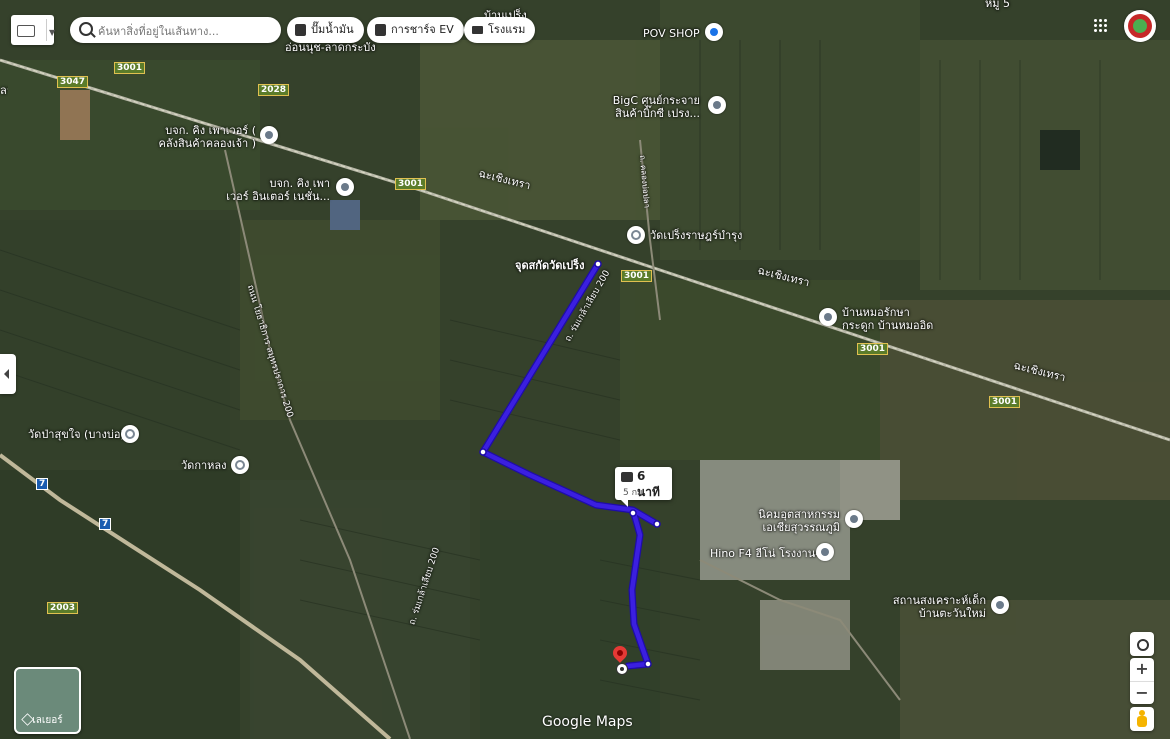 The width and height of the screenshot is (1170, 739). Describe the element at coordinates (332, 29) in the screenshot. I see `chip-label: ปั๊มน้ำมัน` at that location.